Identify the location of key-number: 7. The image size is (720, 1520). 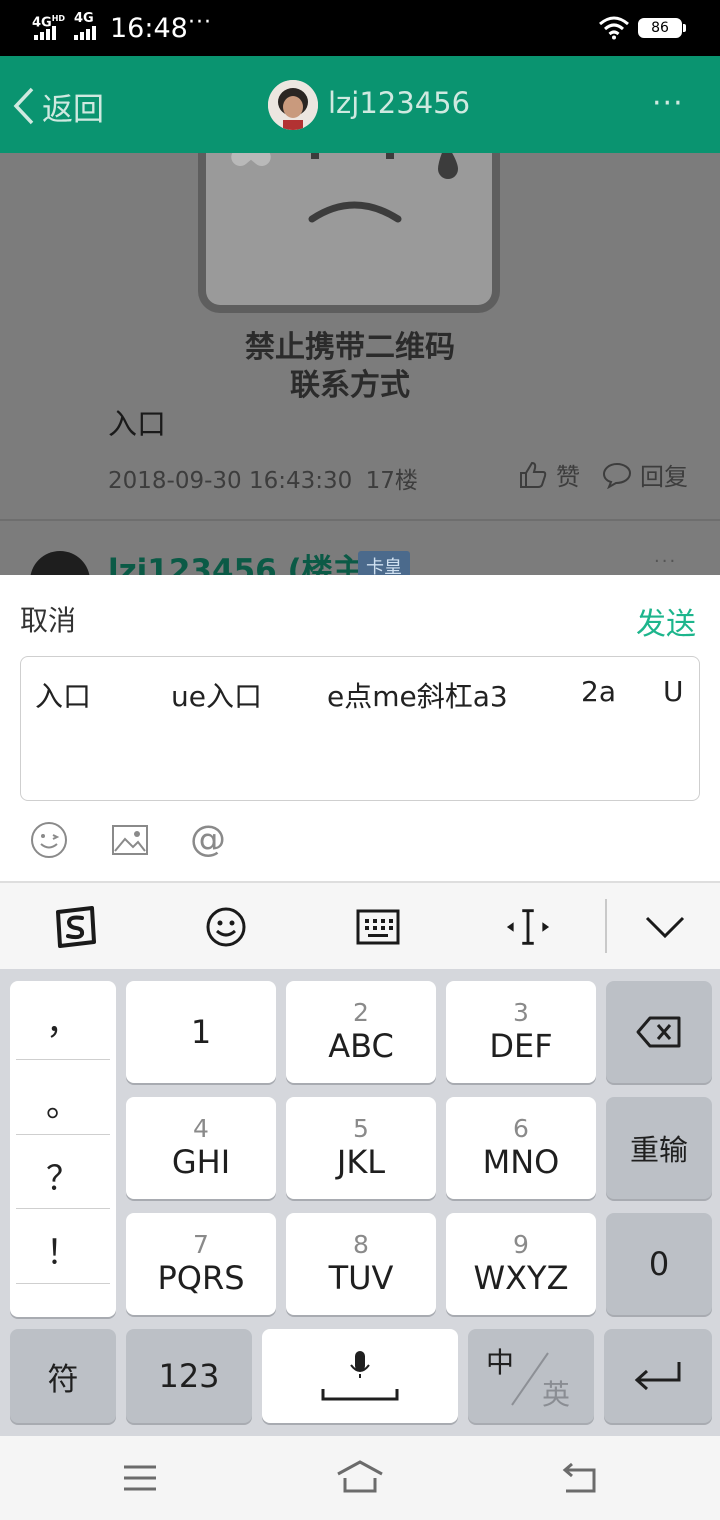
(201, 1244).